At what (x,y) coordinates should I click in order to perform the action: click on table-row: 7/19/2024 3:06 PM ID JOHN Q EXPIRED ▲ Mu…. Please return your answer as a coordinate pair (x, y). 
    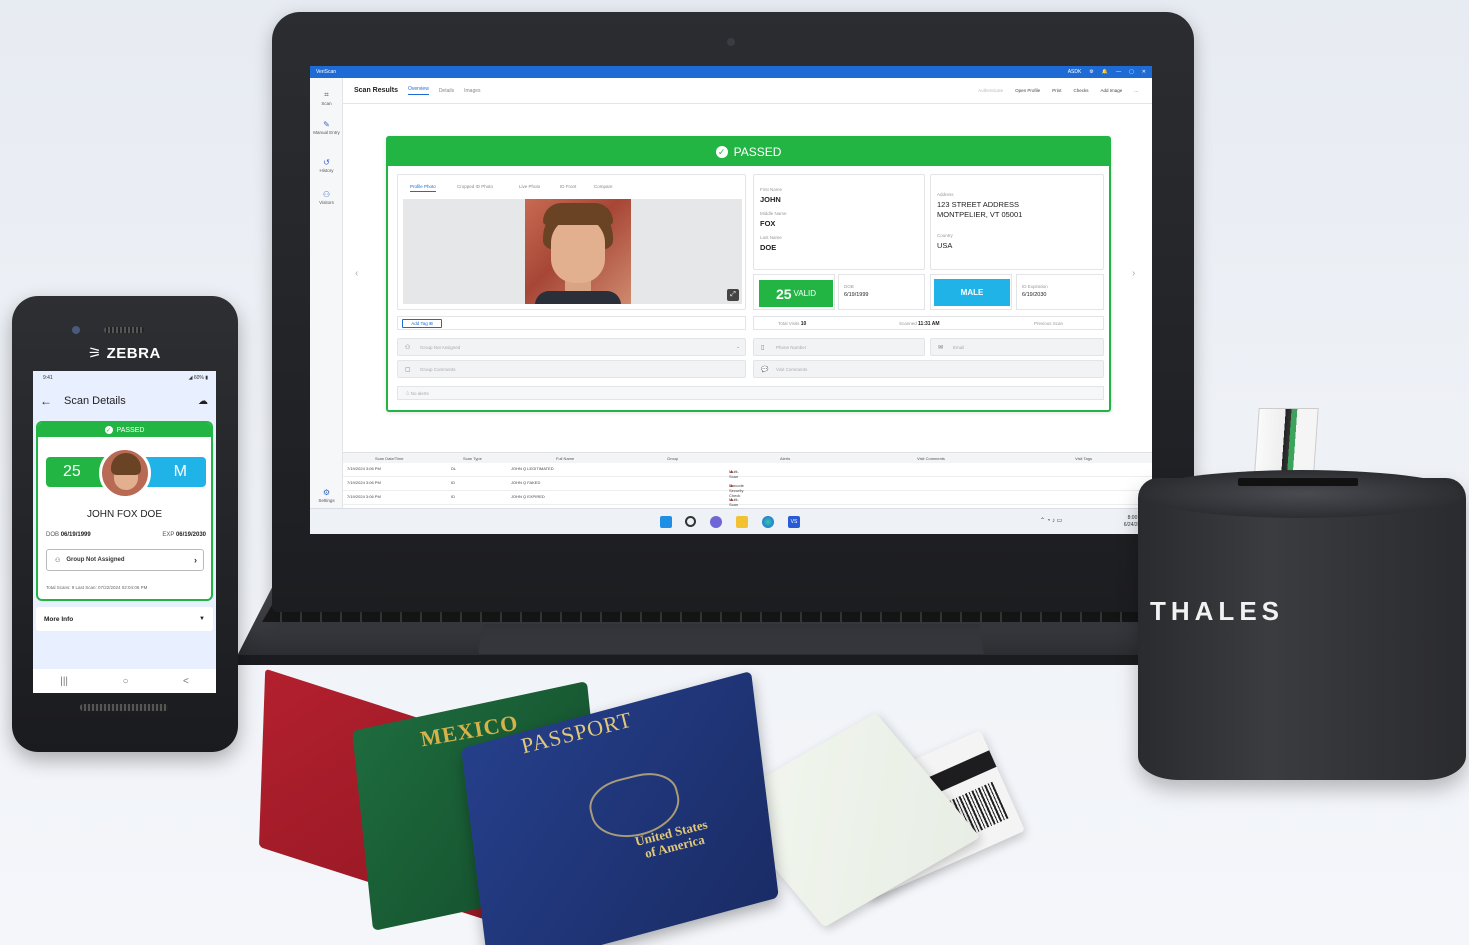
    Looking at the image, I should click on (747, 499).